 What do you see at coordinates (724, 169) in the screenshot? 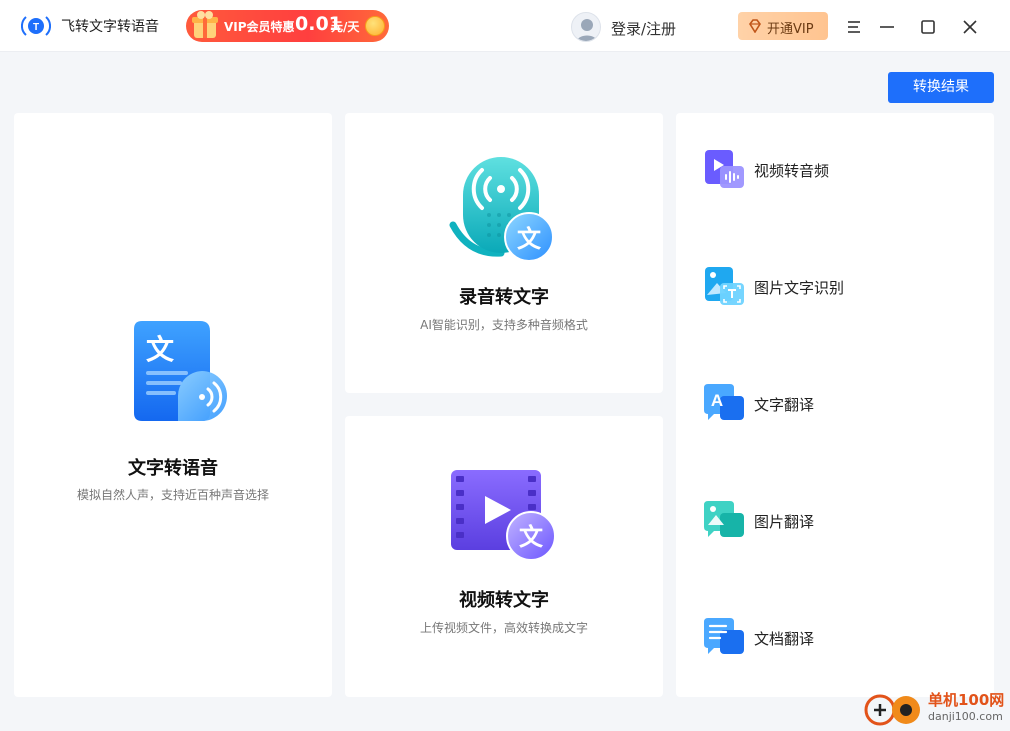
I see `video-to-audio-icon` at bounding box center [724, 169].